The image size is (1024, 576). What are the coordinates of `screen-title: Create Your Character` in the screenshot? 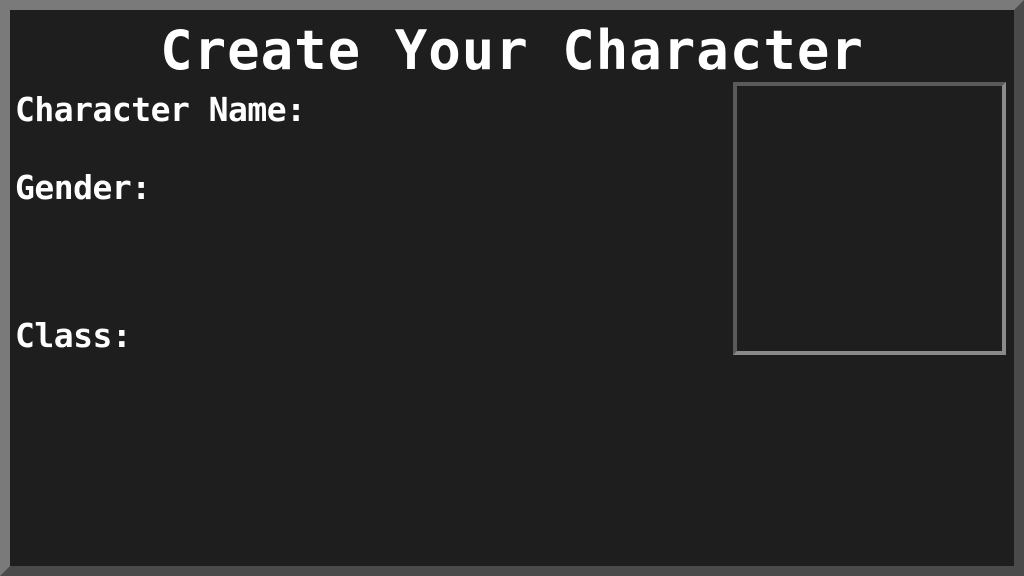 It's located at (512, 50).